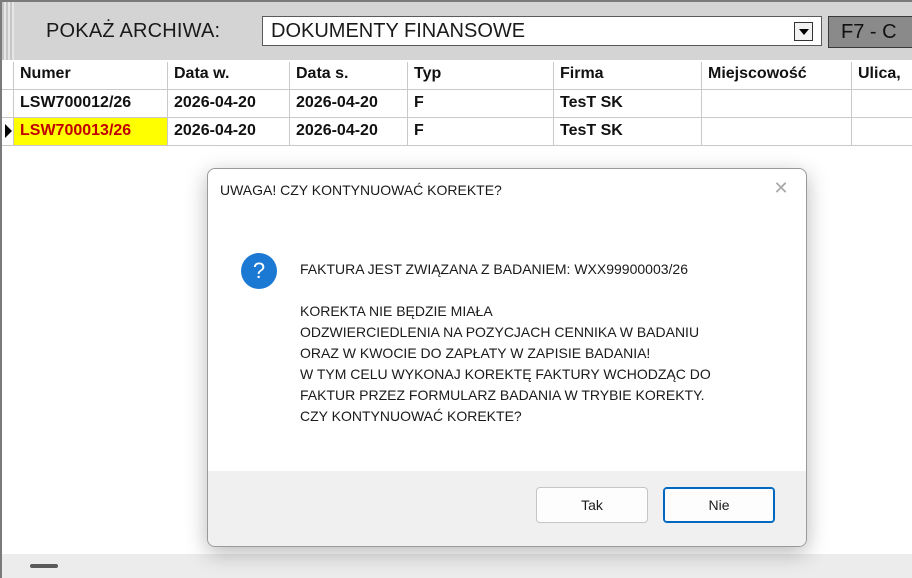 Image resolution: width=912 pixels, height=578 pixels. I want to click on row-indicator, so click(8, 103).